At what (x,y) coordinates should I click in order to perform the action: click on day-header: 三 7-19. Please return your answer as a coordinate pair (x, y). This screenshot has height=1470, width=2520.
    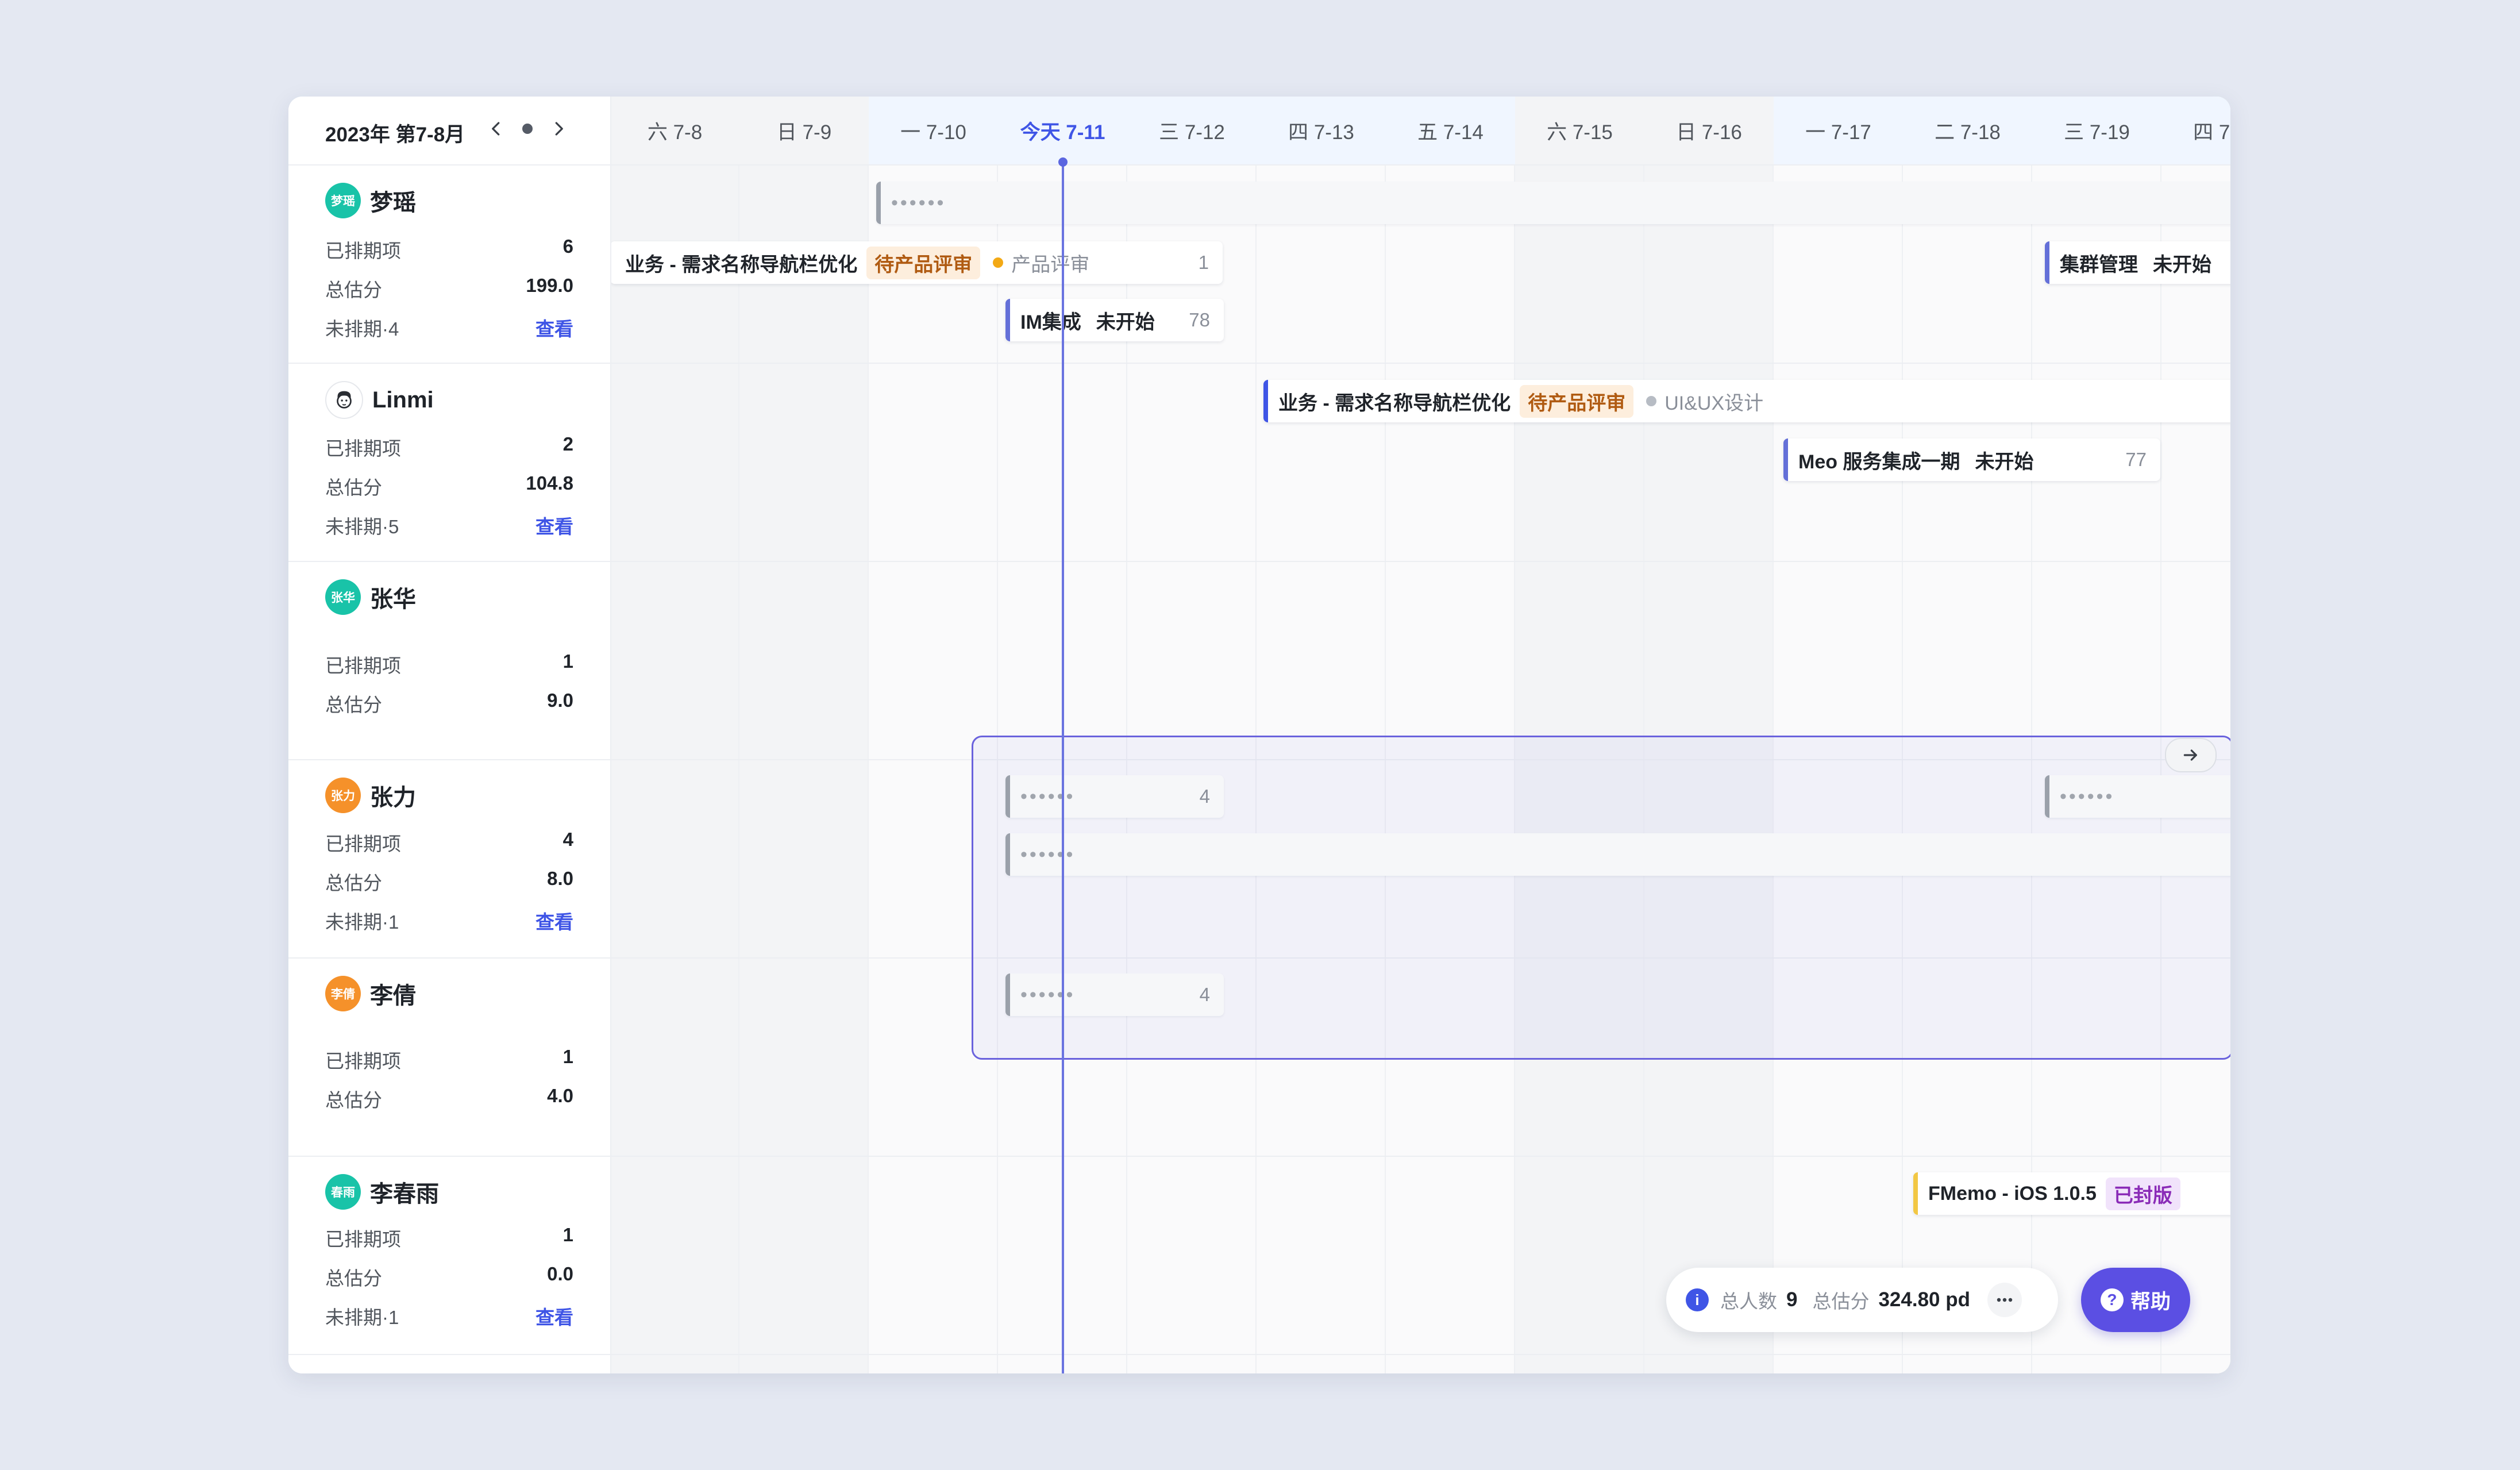
    Looking at the image, I should click on (2096, 131).